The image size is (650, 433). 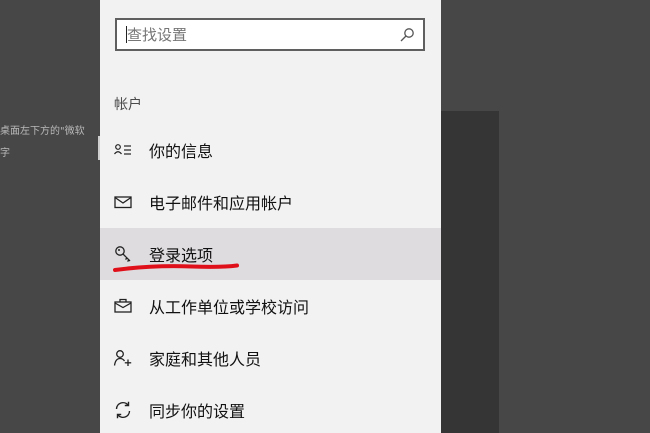 I want to click on nav-item-email-accounts: 电子邮件和应用帐户, so click(x=270, y=202).